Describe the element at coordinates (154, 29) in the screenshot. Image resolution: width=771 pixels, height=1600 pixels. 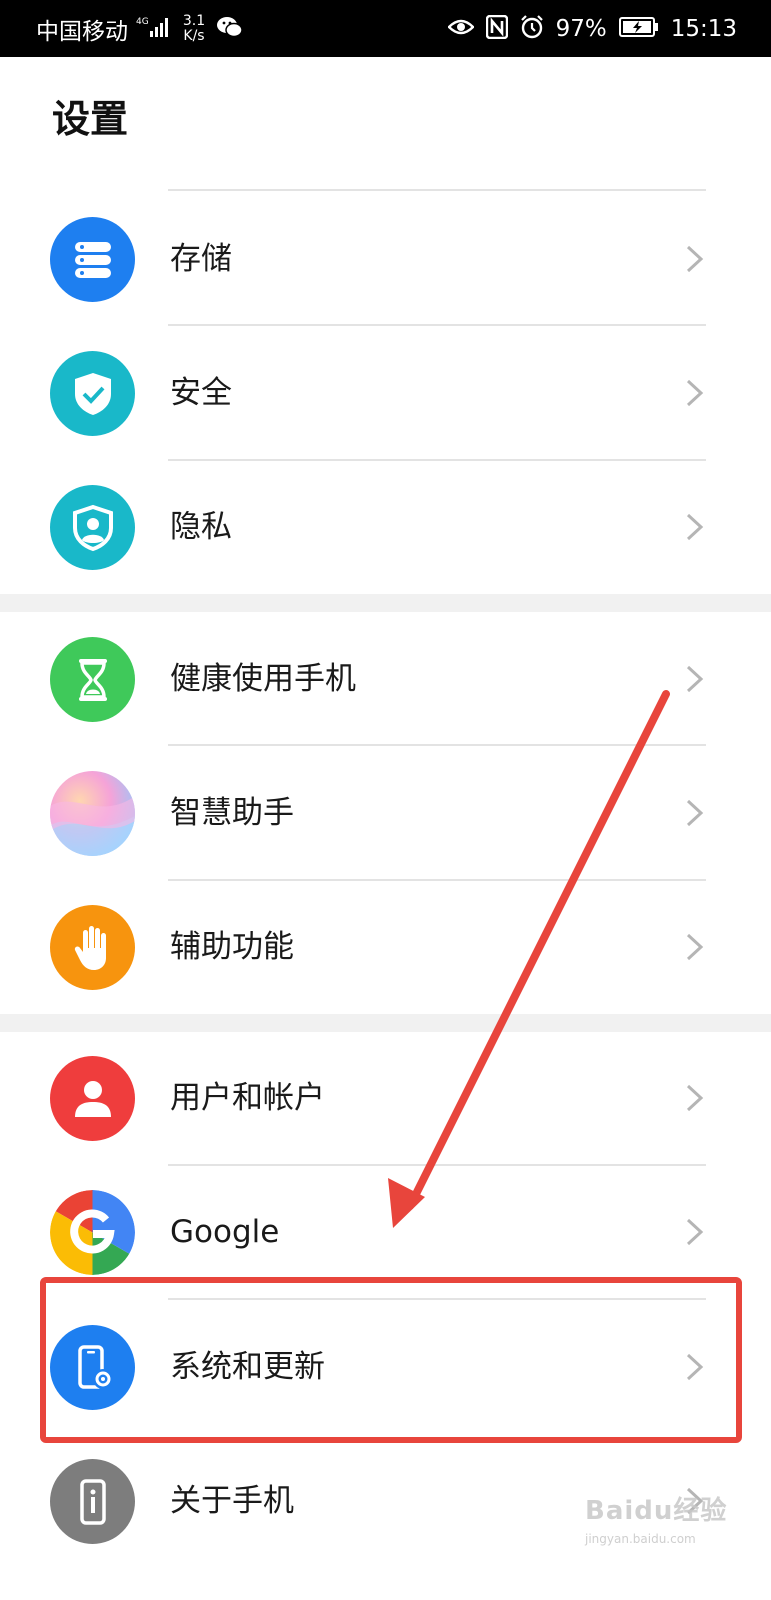
I see `signal-icon: 4G` at that location.